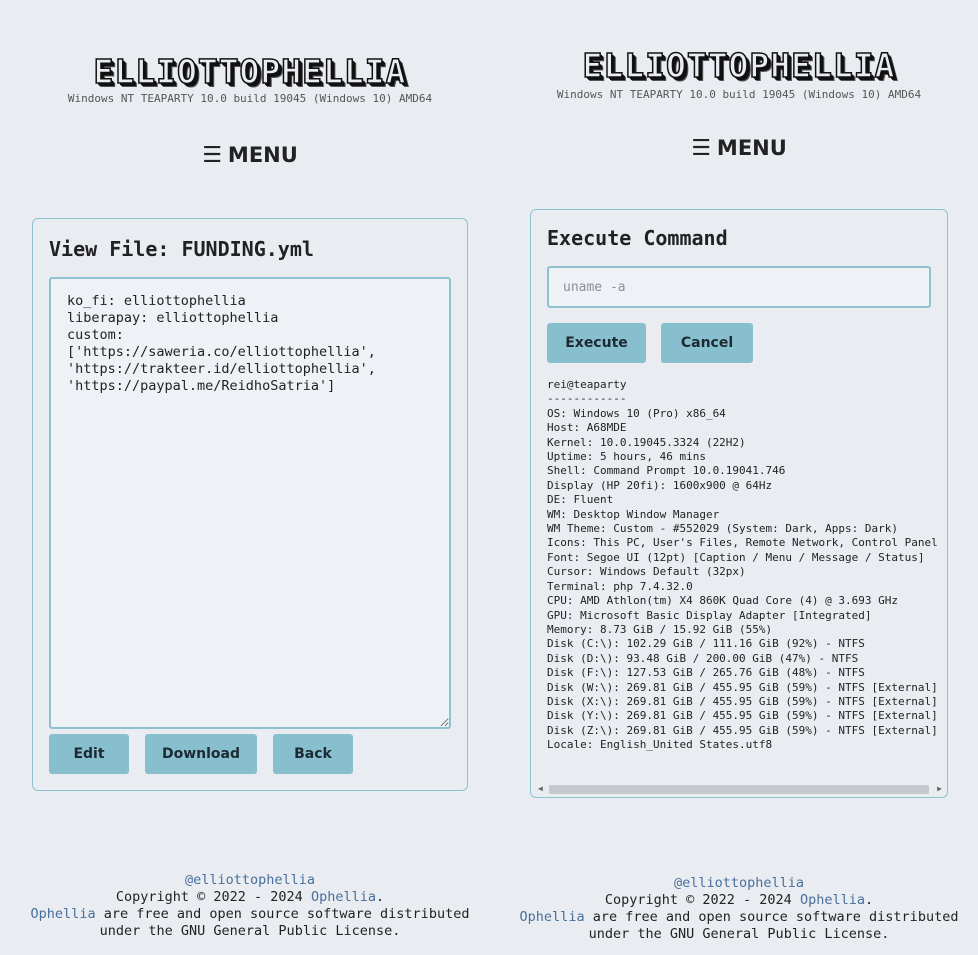 The height and width of the screenshot is (955, 978). What do you see at coordinates (587, 428) in the screenshot?
I see `output-line: Host: A68MDE` at bounding box center [587, 428].